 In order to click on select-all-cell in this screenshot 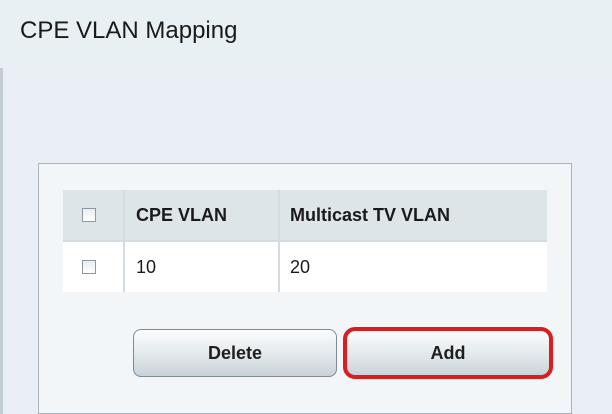, I will do `click(93, 215)`.